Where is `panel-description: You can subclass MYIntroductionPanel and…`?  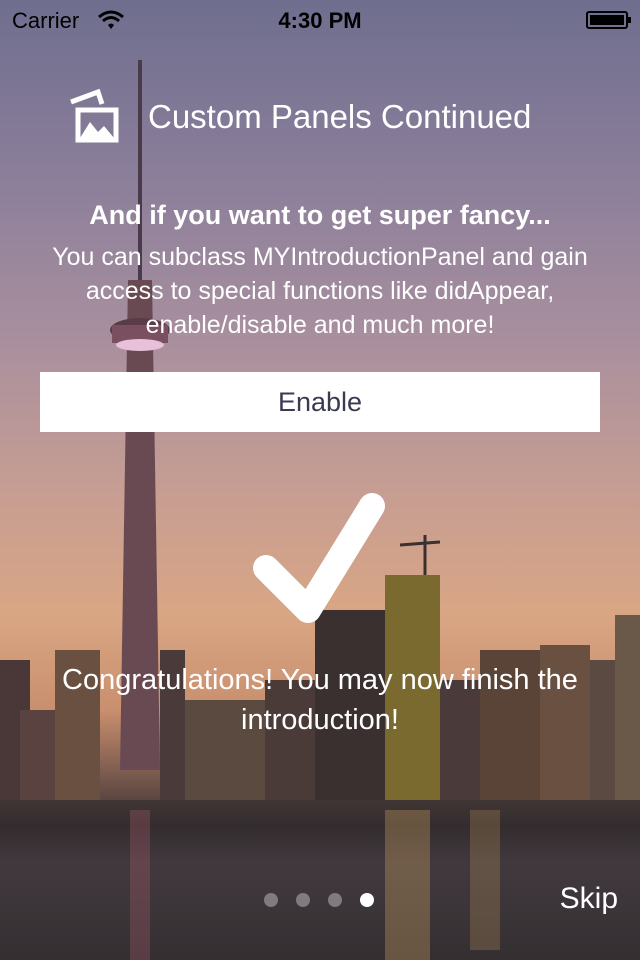 panel-description: You can subclass MYIntroductionPanel and… is located at coordinates (320, 291).